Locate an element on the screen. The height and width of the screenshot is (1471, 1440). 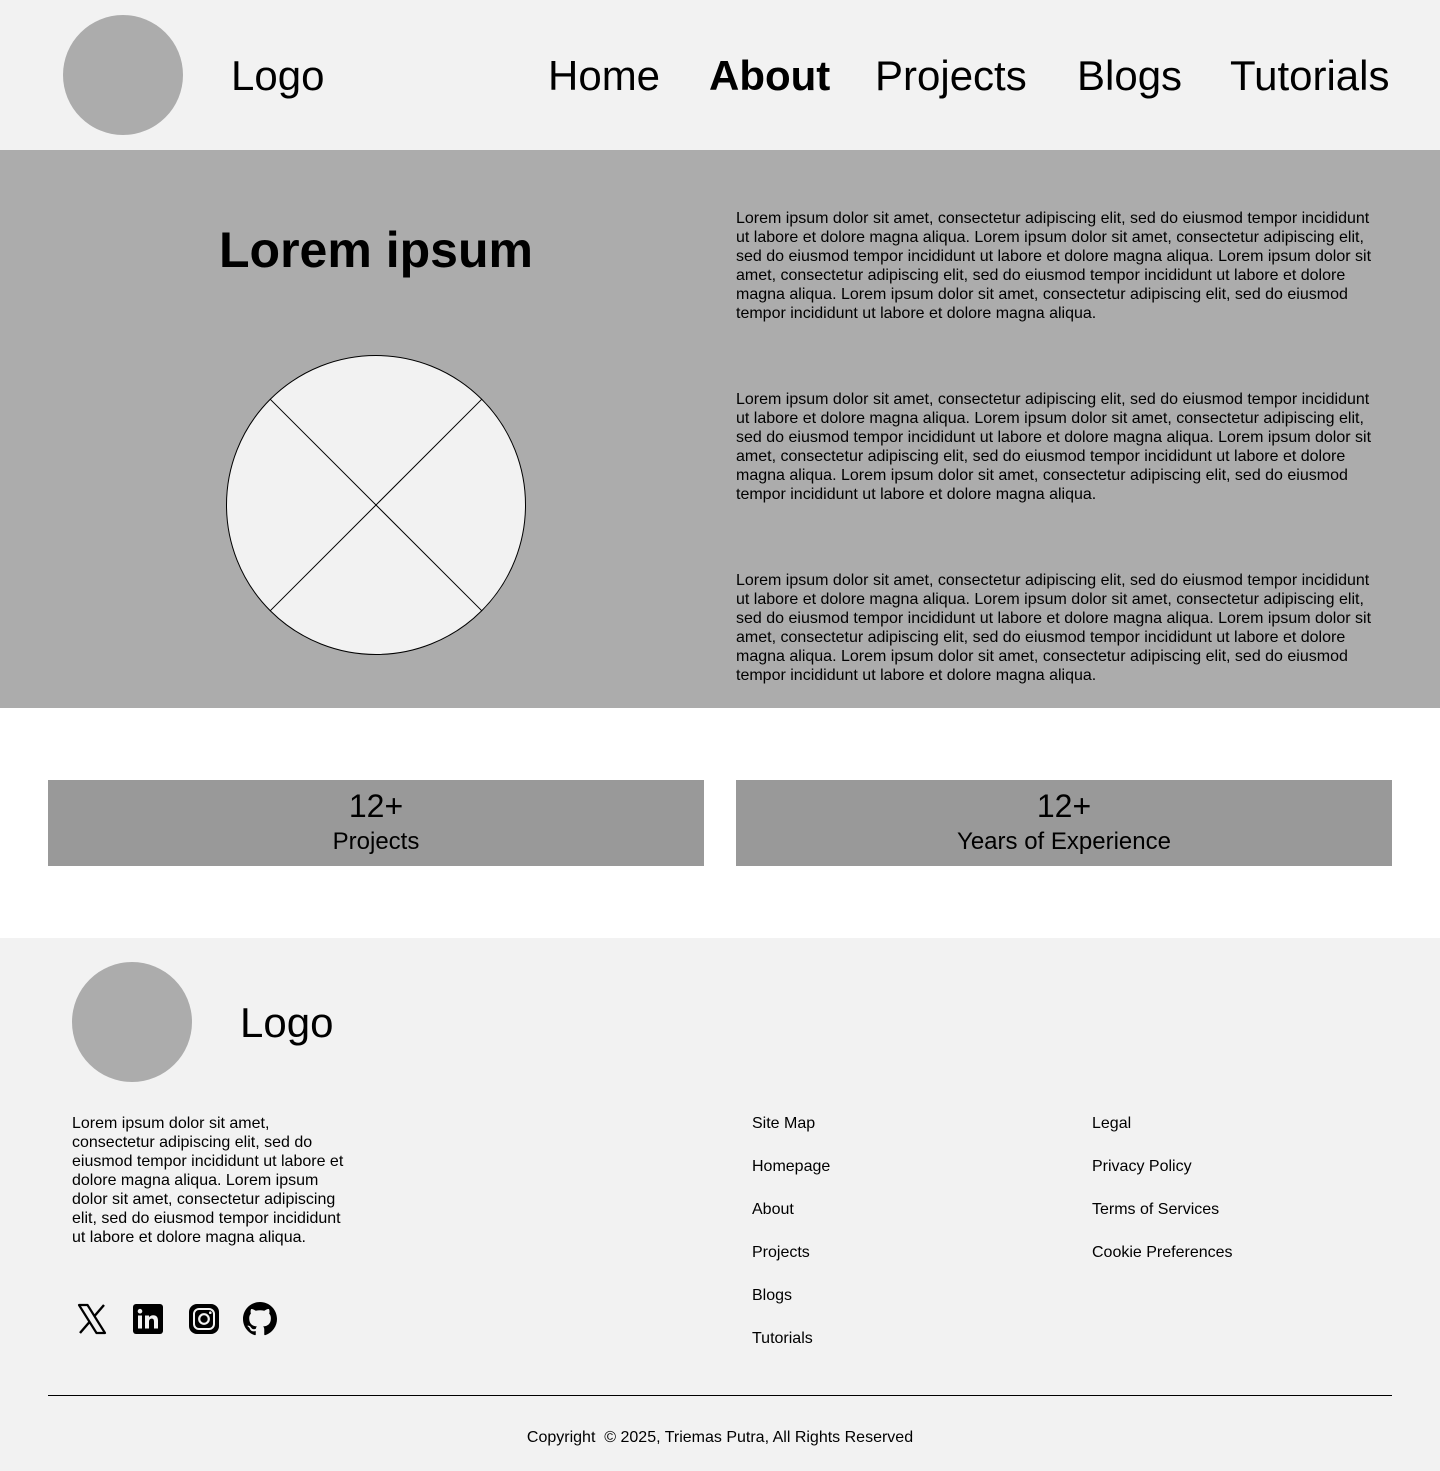
nav-about: About is located at coordinates (769, 76).